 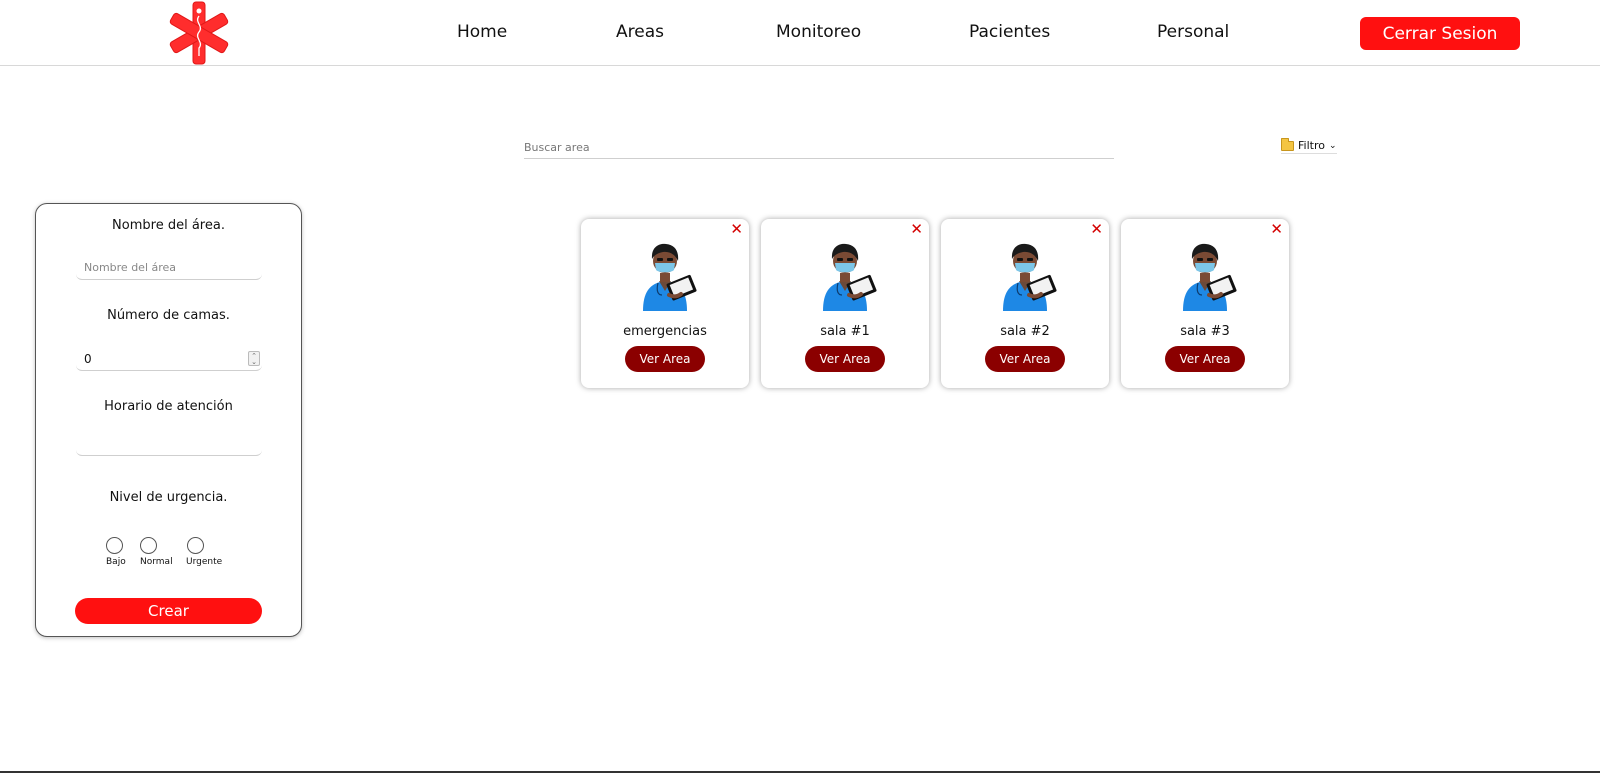 What do you see at coordinates (168, 497) in the screenshot?
I see `urgency-label: Nivel de urgencia.` at bounding box center [168, 497].